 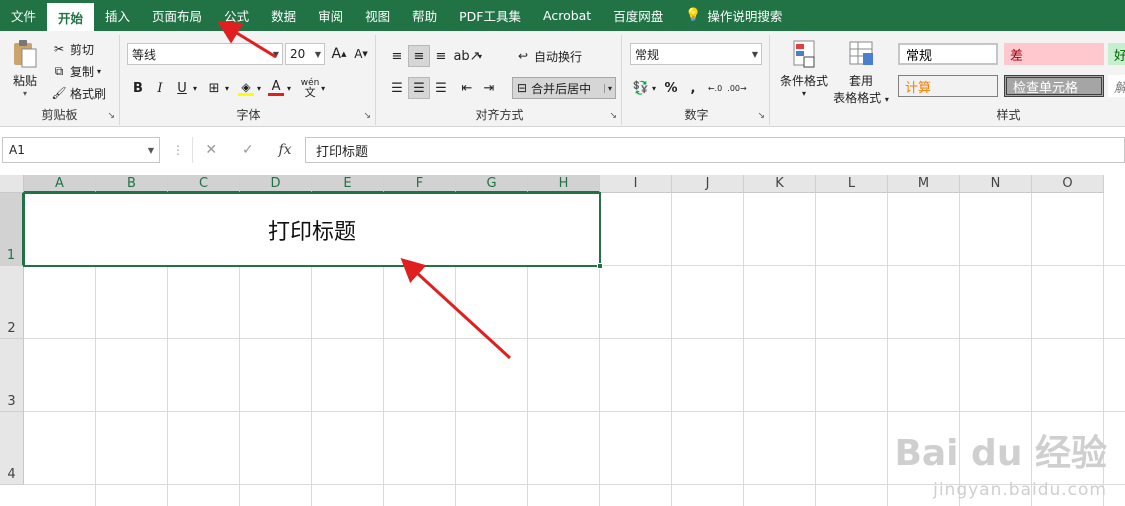 What do you see at coordinates (780, 184) in the screenshot?
I see `column-header-k: K` at bounding box center [780, 184].